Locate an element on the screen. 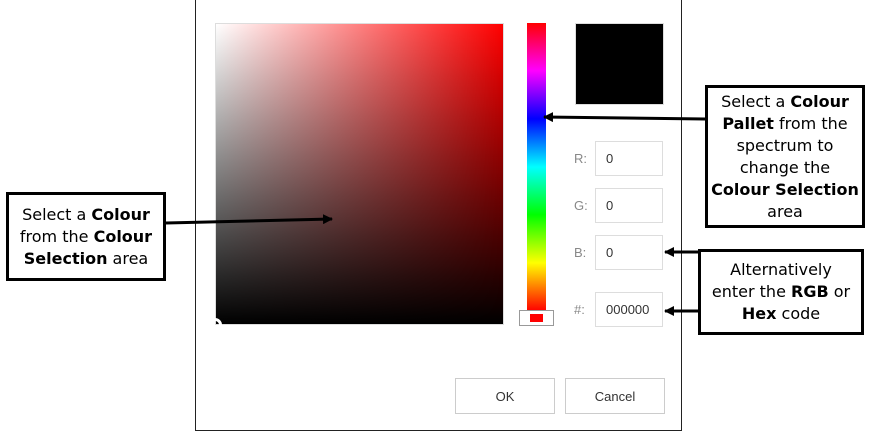  arrow-to-selection-area is located at coordinates (249, 219).